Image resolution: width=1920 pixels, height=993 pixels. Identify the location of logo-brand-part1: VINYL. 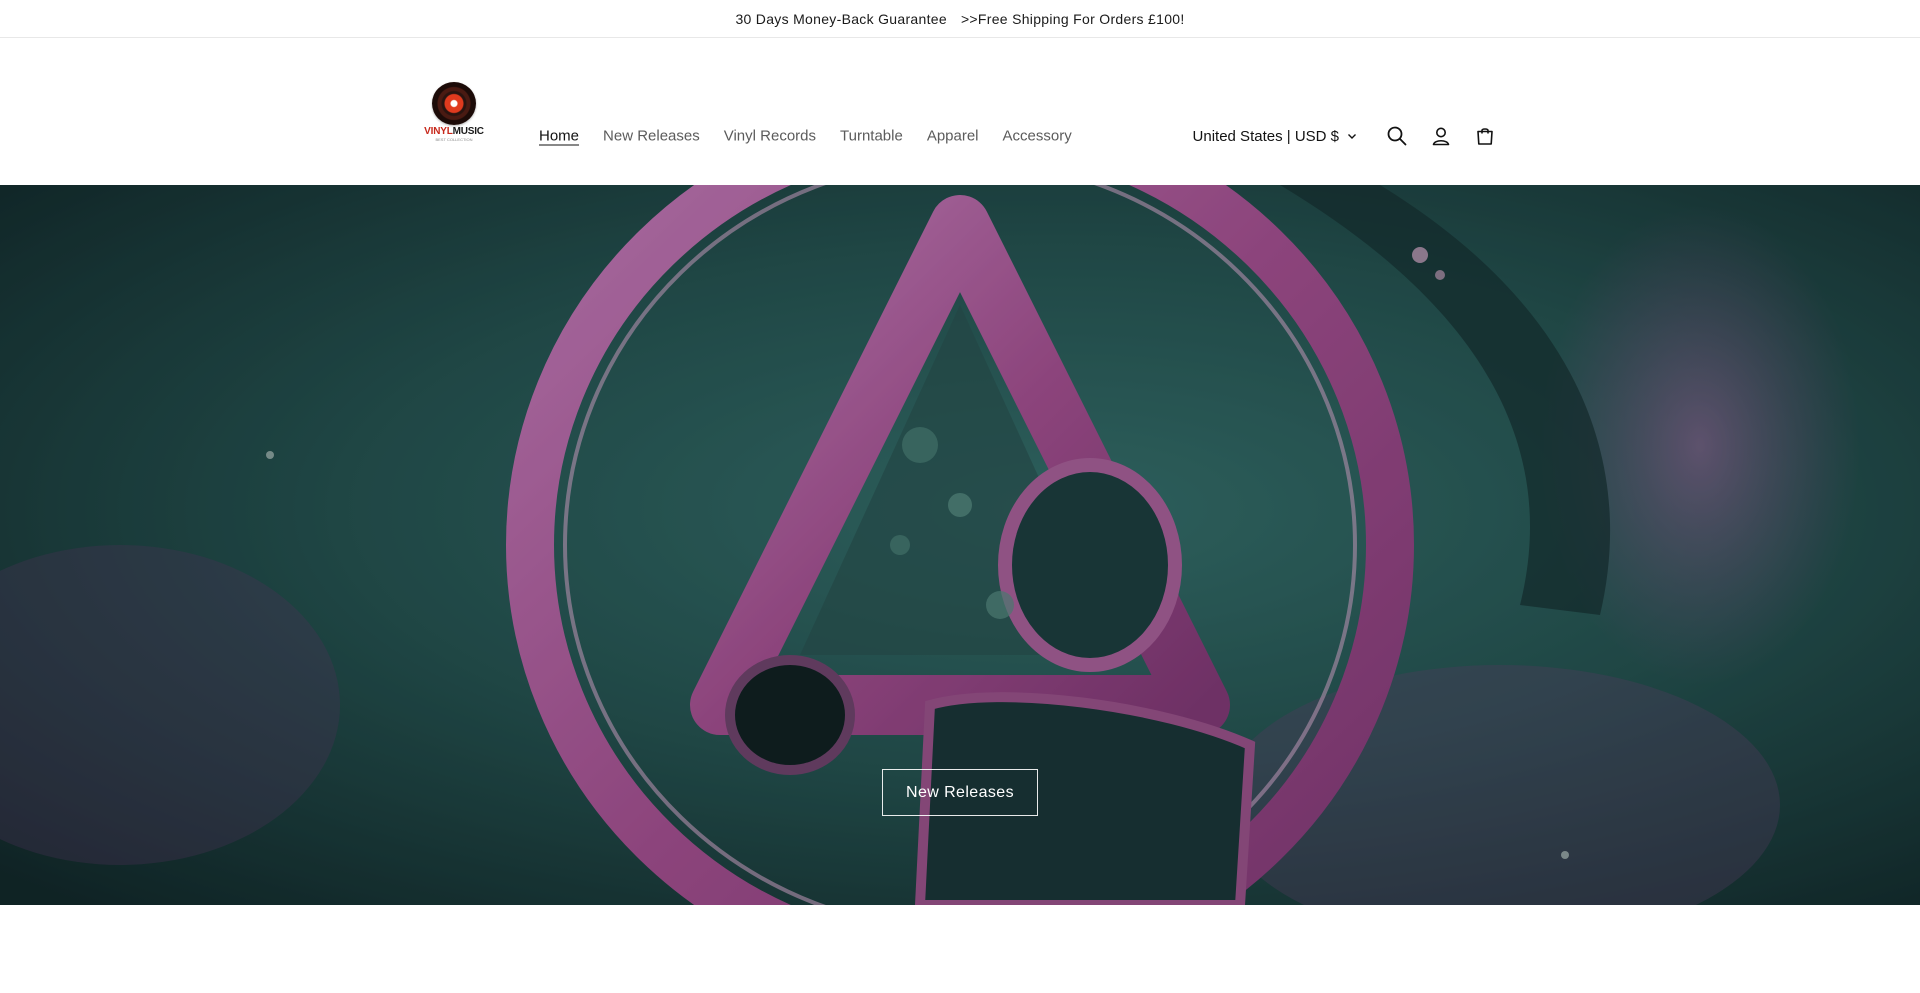
(438, 131).